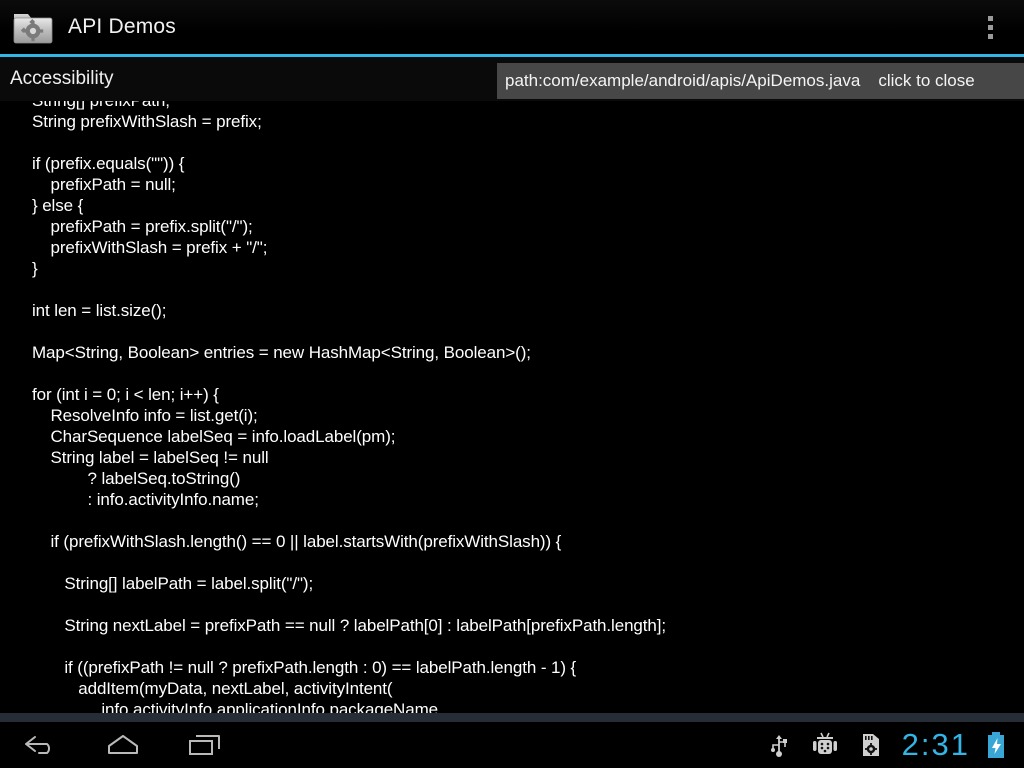  I want to click on code-line: prefixWithSlash = prefix + "/";, so click(150, 247).